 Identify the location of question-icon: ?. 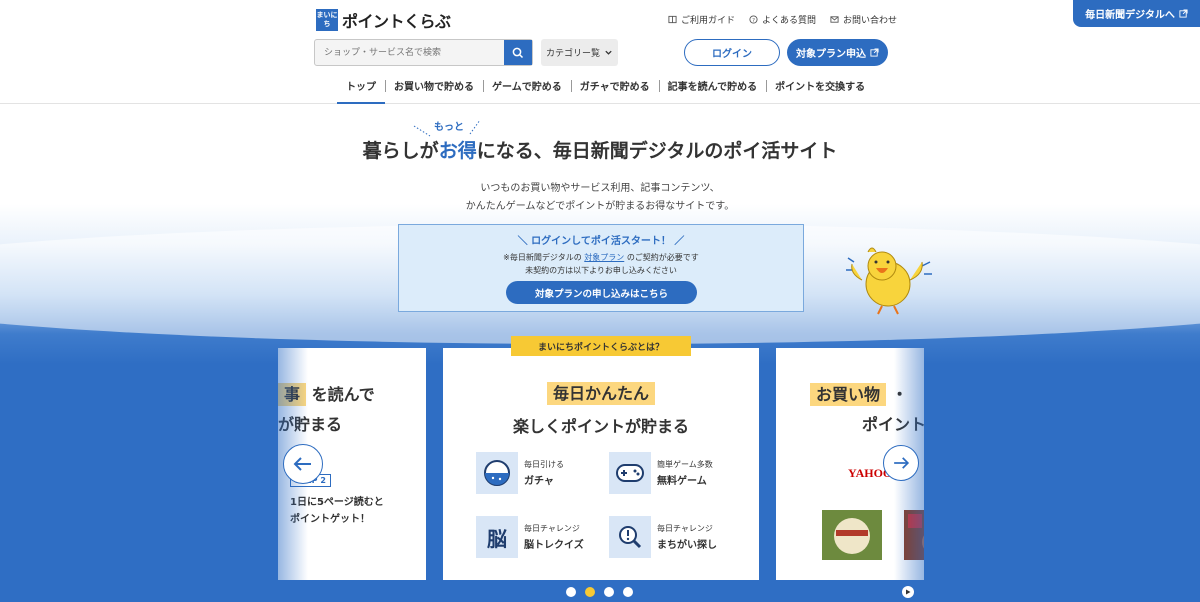
(753, 19).